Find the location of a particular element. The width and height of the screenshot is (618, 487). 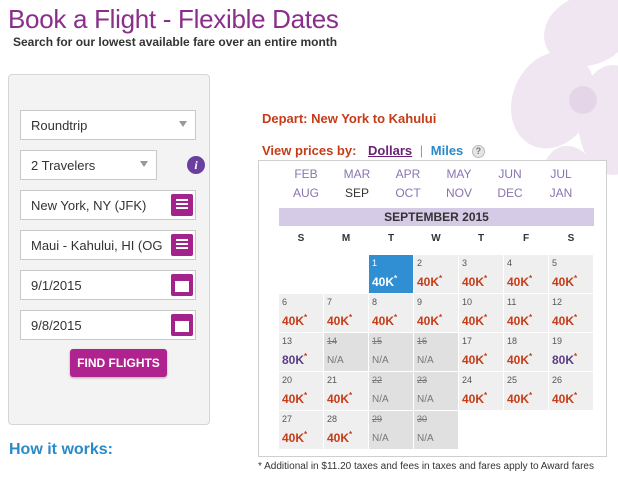

calendar-day-11: 11 40K* is located at coordinates (526, 313).